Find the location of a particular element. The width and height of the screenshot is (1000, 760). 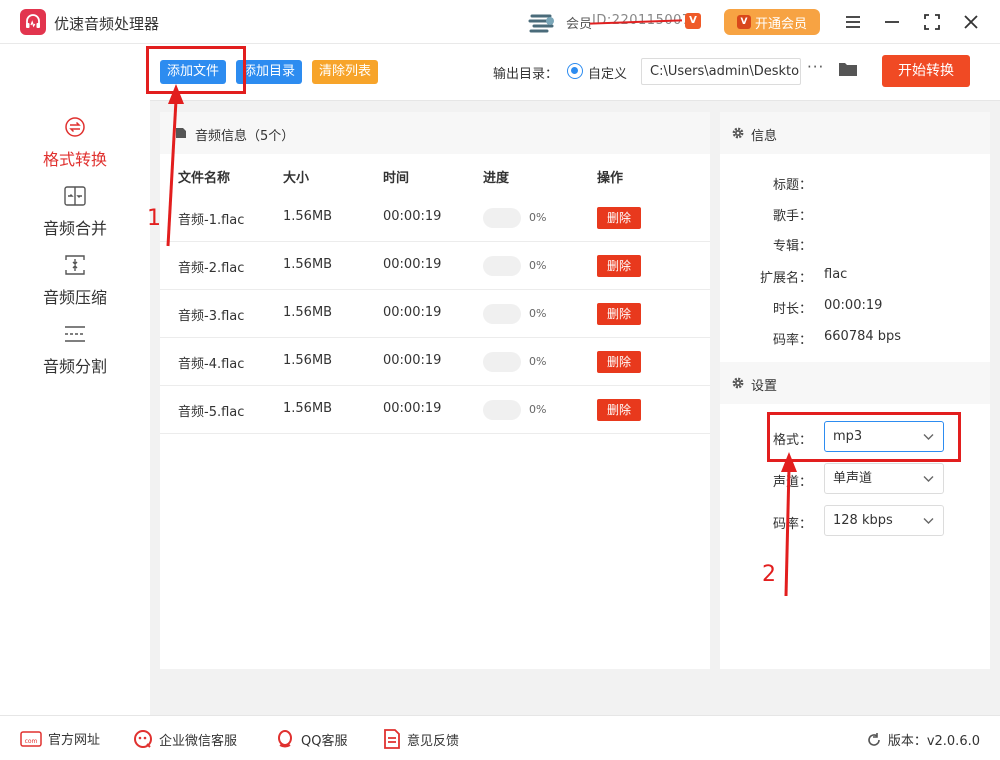

arrow-2-icon is located at coordinates (787, 532).